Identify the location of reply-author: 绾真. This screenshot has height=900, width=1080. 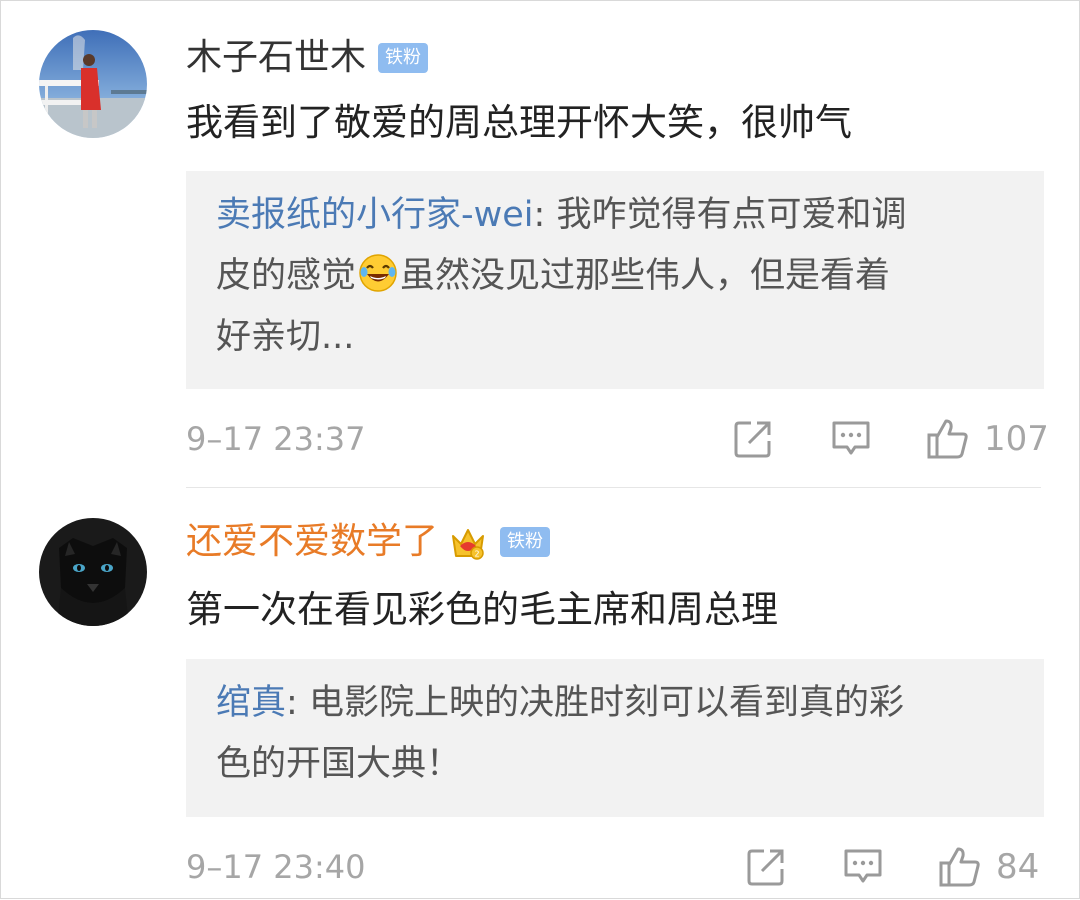
(251, 703).